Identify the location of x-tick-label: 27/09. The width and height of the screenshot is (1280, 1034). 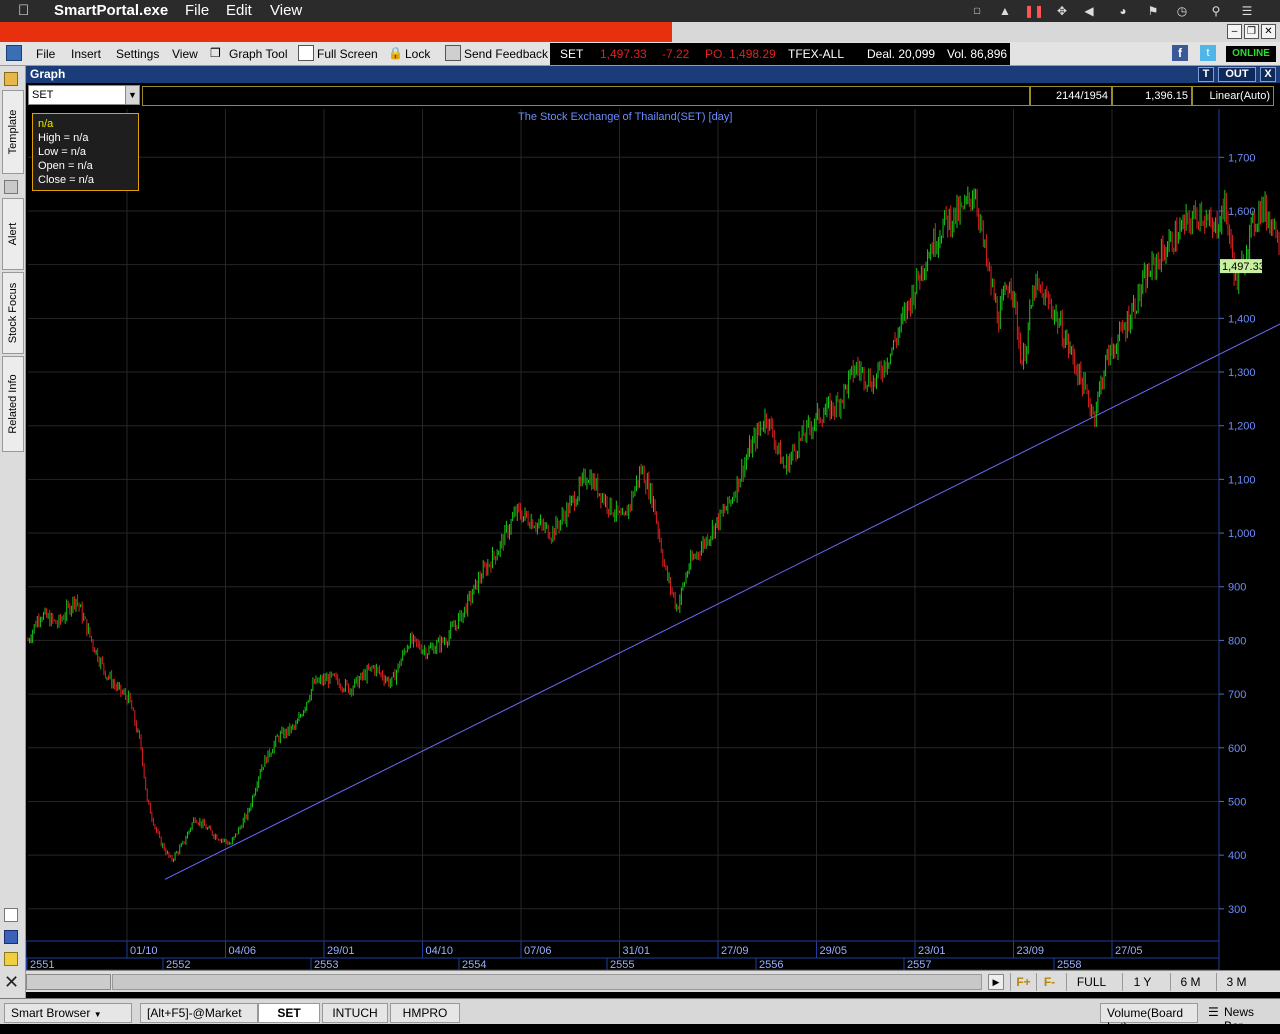
(735, 951).